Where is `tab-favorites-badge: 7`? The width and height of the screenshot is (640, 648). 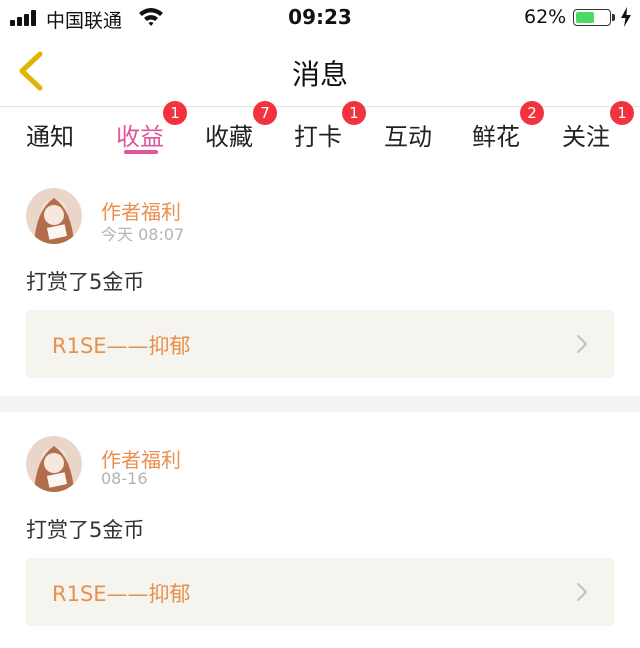
tab-favorites-badge: 7 is located at coordinates (265, 113).